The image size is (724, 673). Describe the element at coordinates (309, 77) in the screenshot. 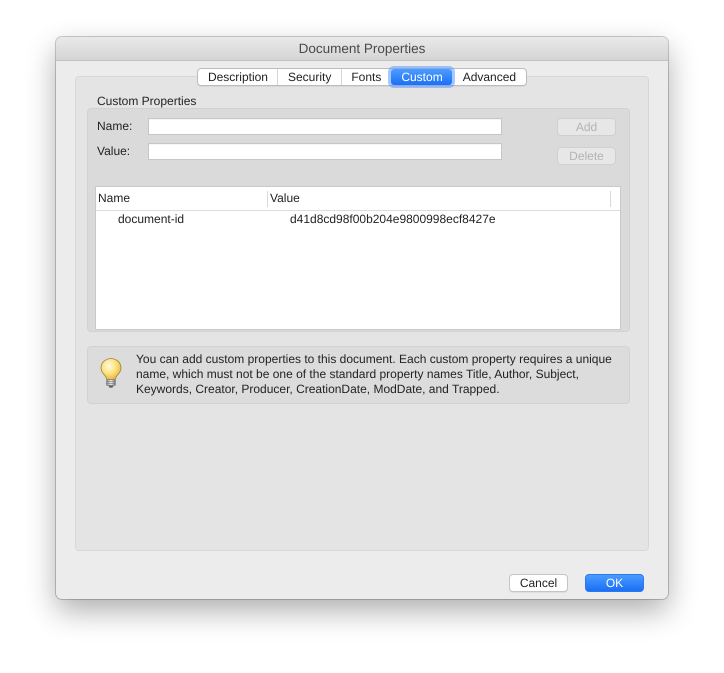

I see `tab: Security` at that location.